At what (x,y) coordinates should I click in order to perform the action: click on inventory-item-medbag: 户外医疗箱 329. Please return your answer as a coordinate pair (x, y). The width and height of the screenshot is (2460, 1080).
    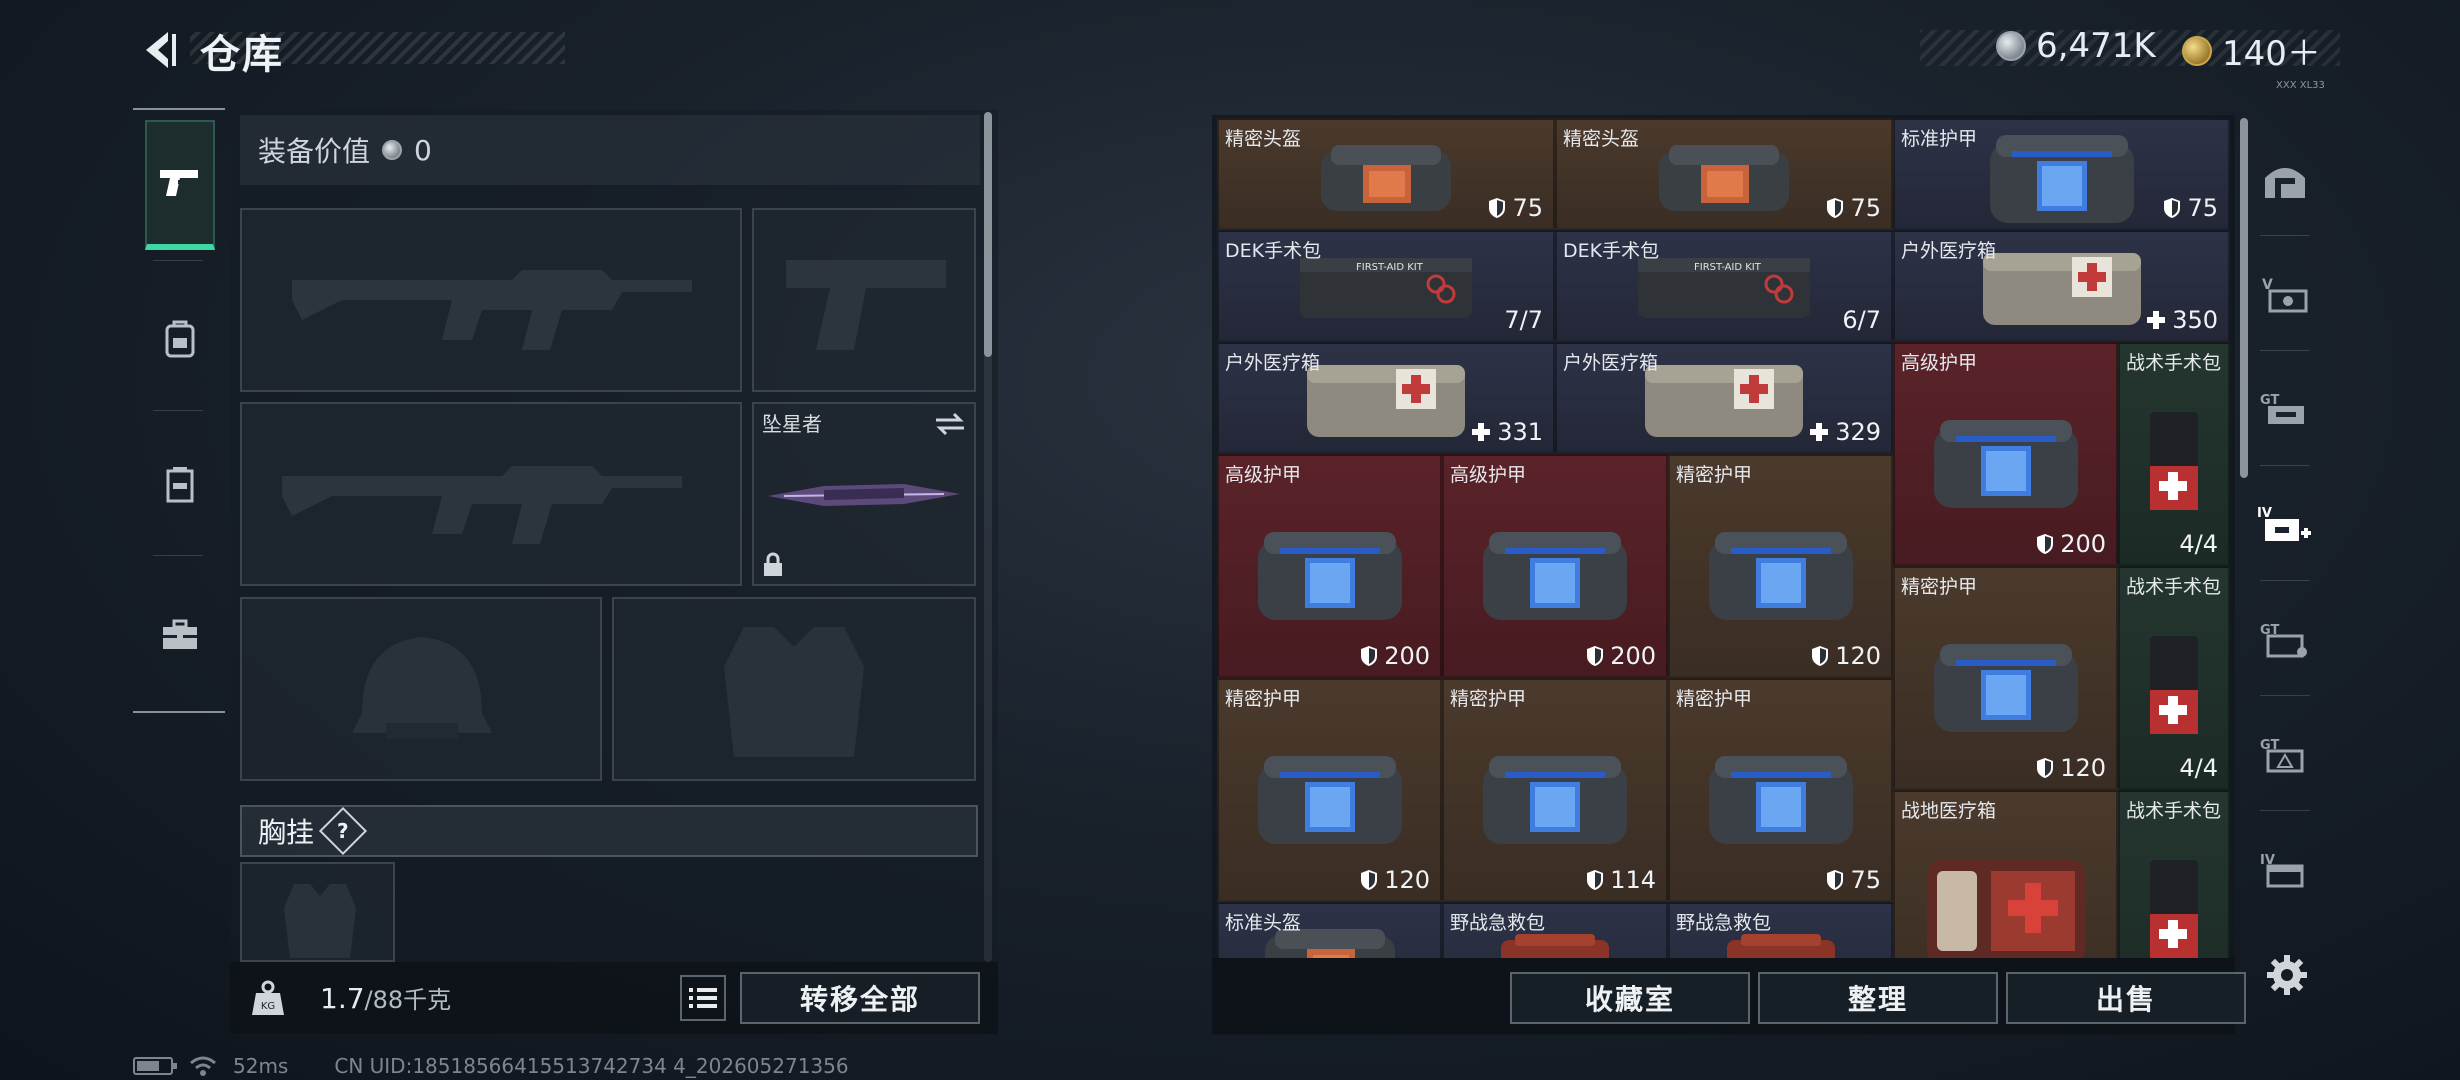
    Looking at the image, I should click on (1724, 398).